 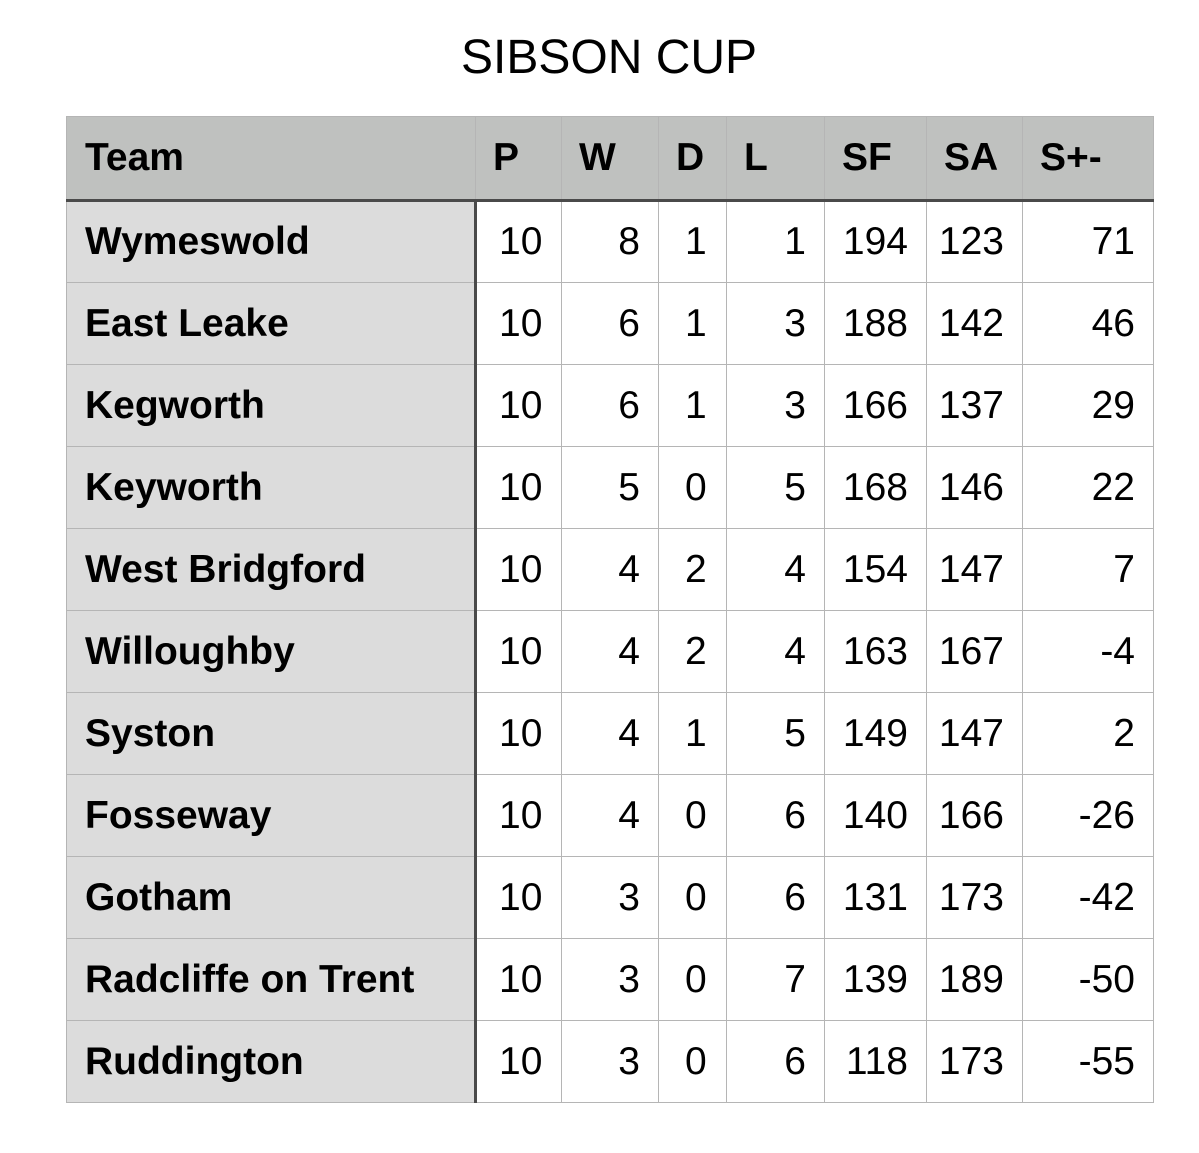 What do you see at coordinates (974, 405) in the screenshot?
I see `shots-against-cell: 137` at bounding box center [974, 405].